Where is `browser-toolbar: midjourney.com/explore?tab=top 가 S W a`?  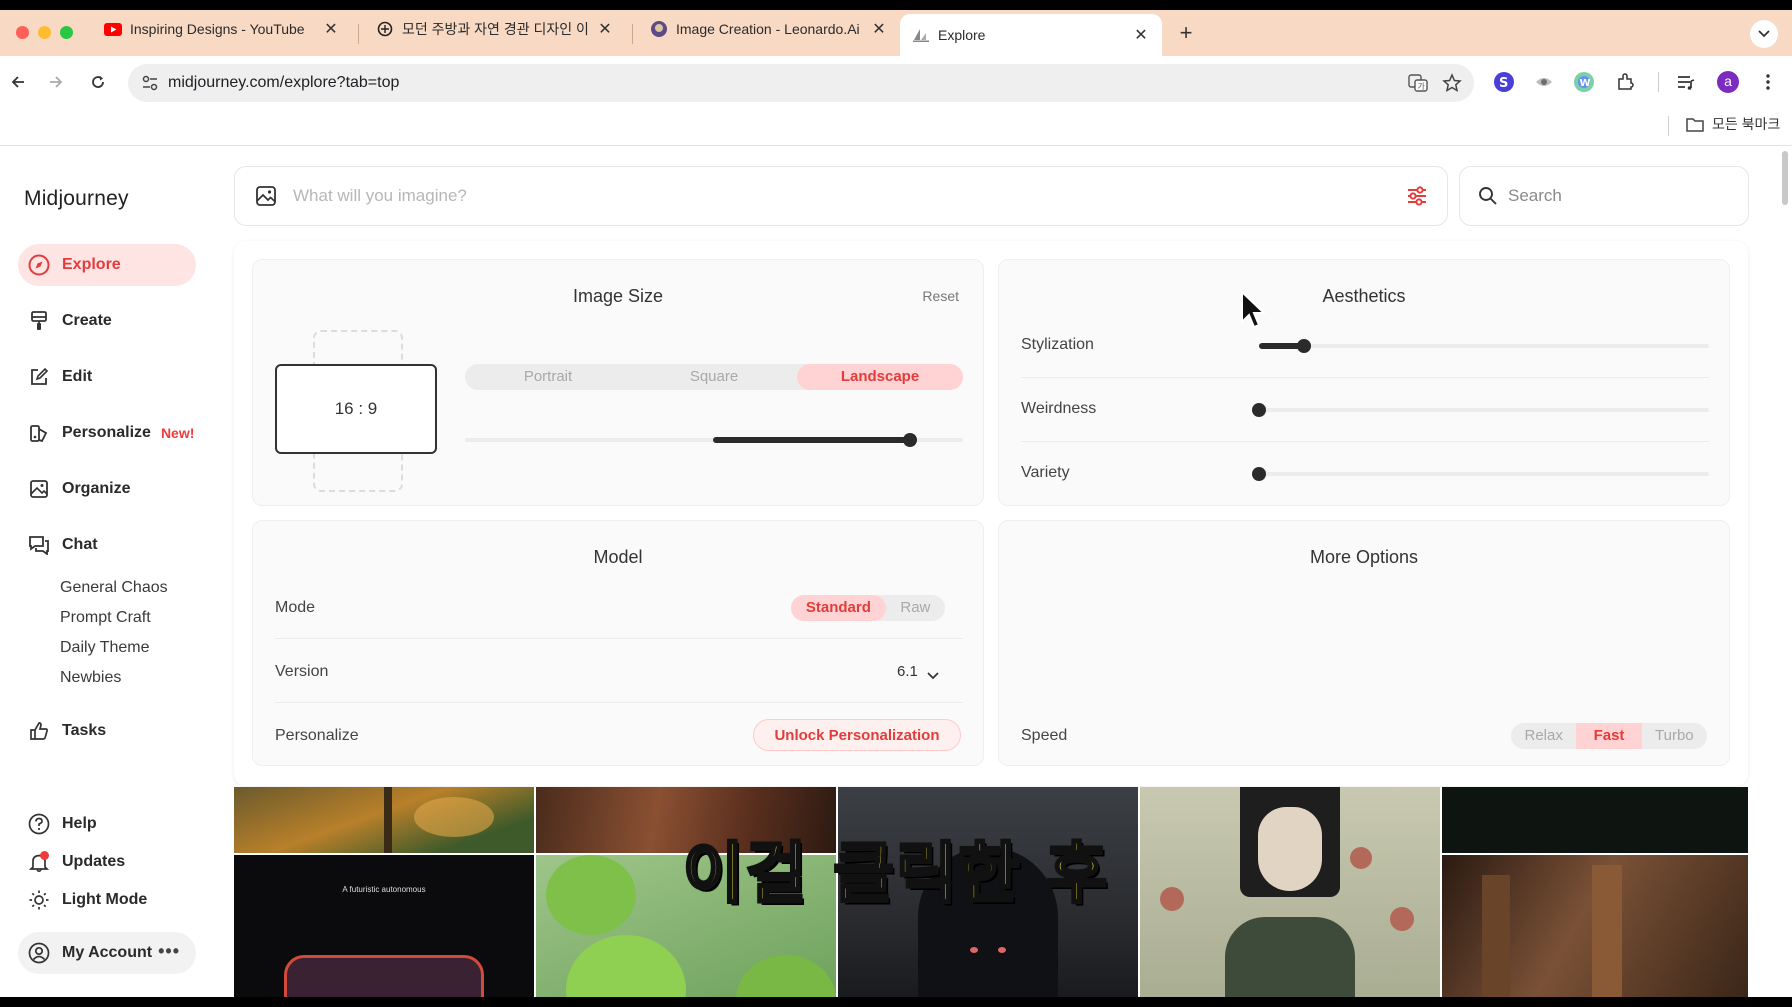
browser-toolbar: midjourney.com/explore?tab=top 가 S W a is located at coordinates (896, 82).